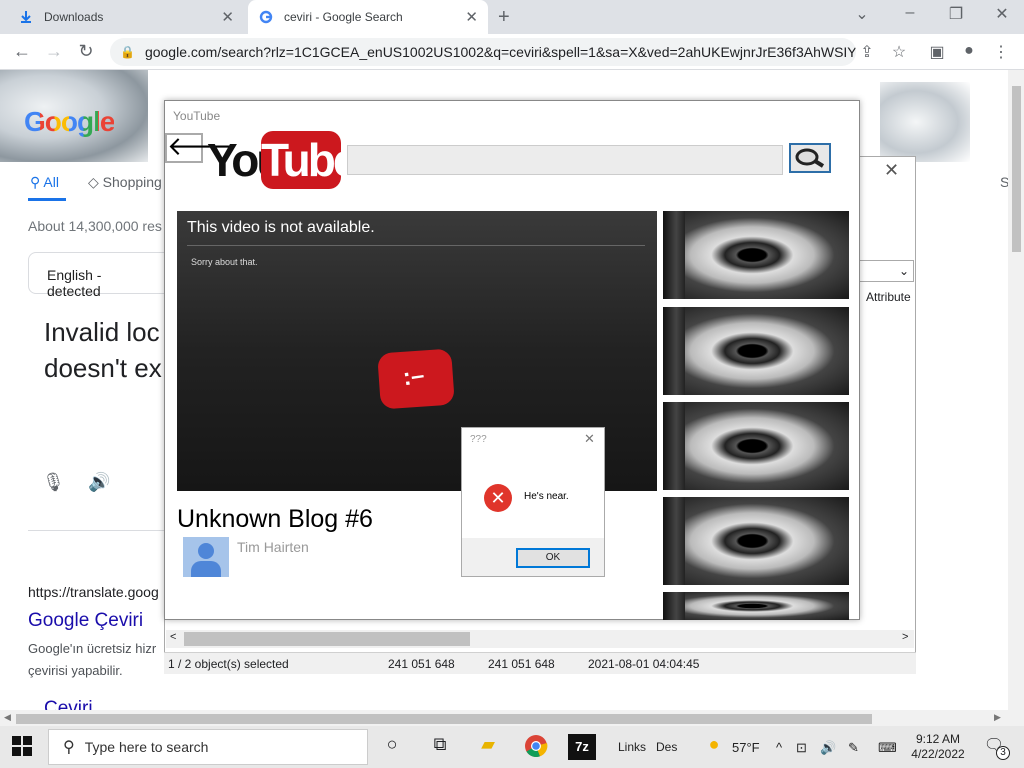 This screenshot has height=768, width=1024. I want to click on error-dialog: ??? ✕ ✕ He's near. OK, so click(533, 502).